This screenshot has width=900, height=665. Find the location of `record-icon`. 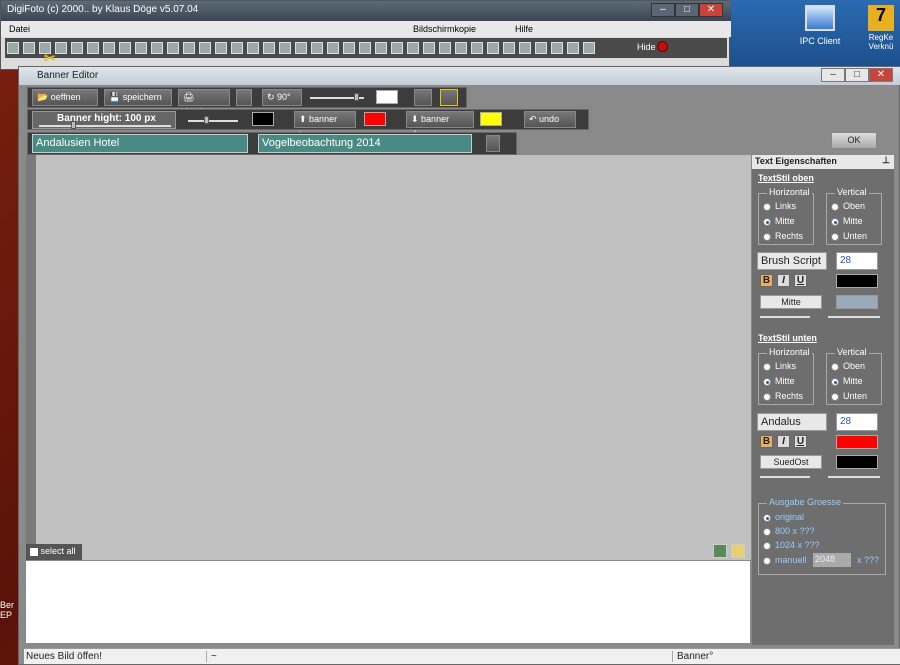

record-icon is located at coordinates (662, 46).